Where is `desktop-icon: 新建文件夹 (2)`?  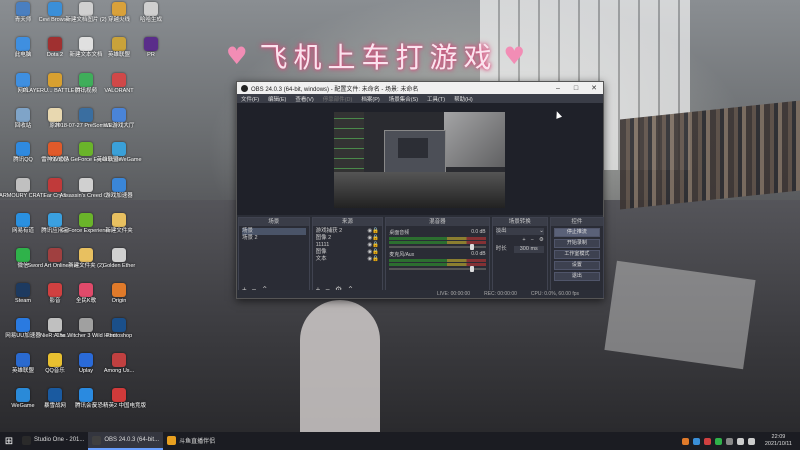
desktop-icon: 新建文件夹 (2) is located at coordinates (86, 258).